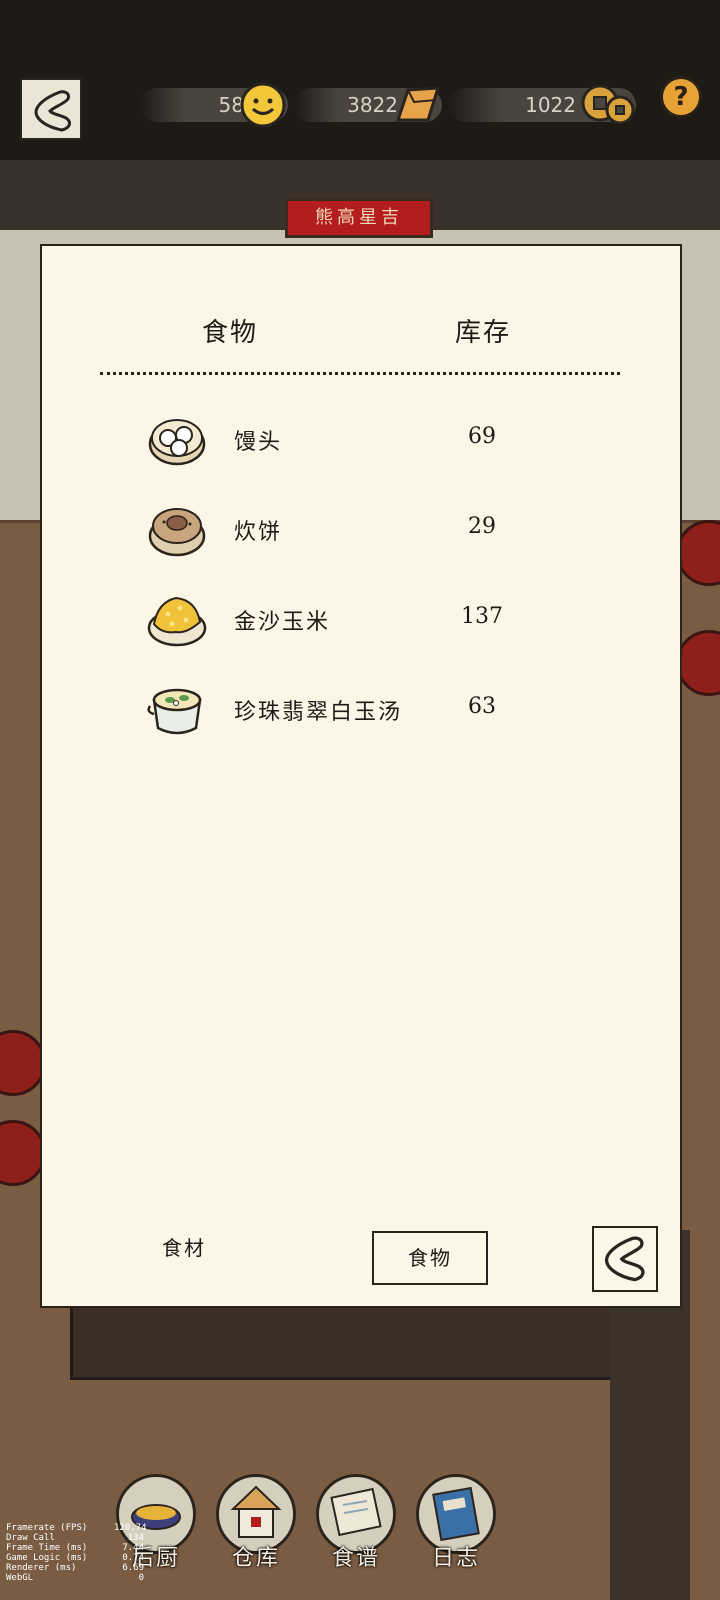  What do you see at coordinates (350, 1340) in the screenshot?
I see `counter` at bounding box center [350, 1340].